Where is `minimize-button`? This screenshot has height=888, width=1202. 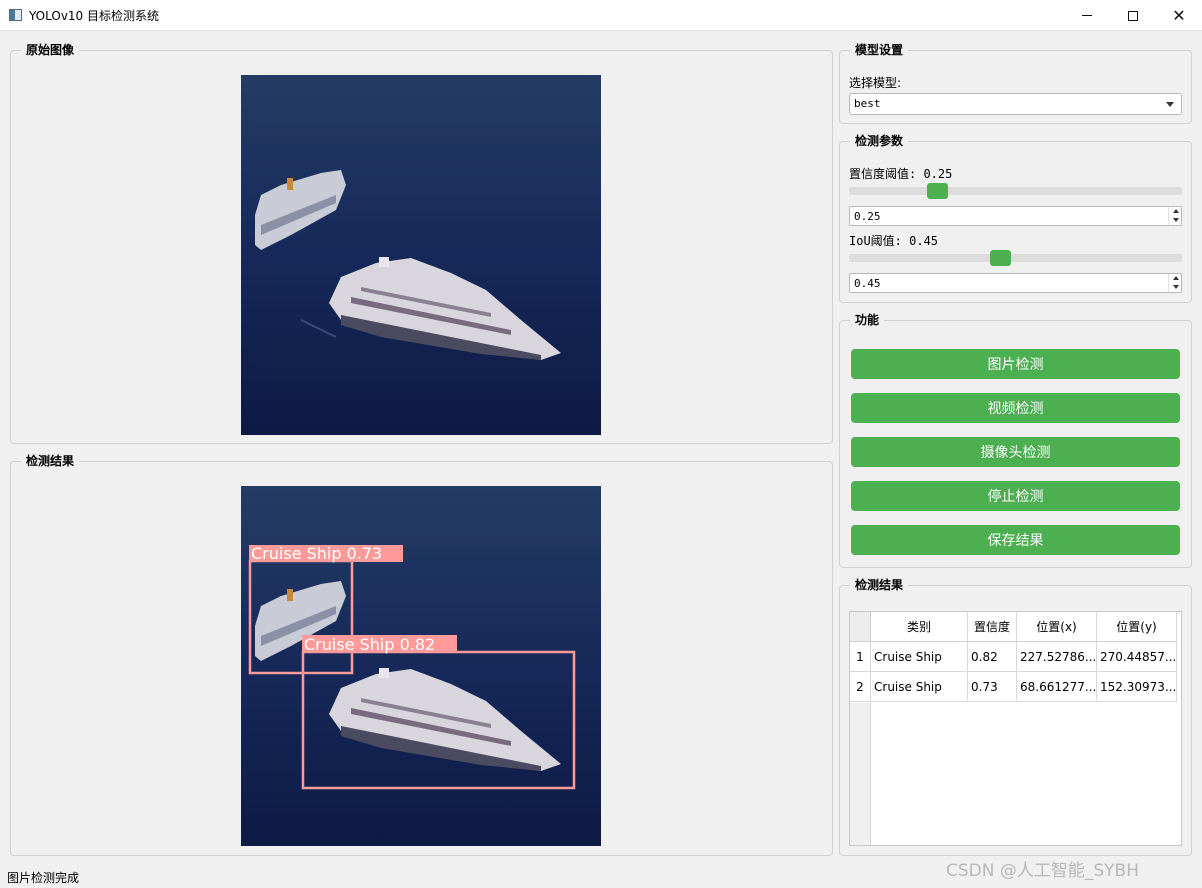 minimize-button is located at coordinates (1087, 15).